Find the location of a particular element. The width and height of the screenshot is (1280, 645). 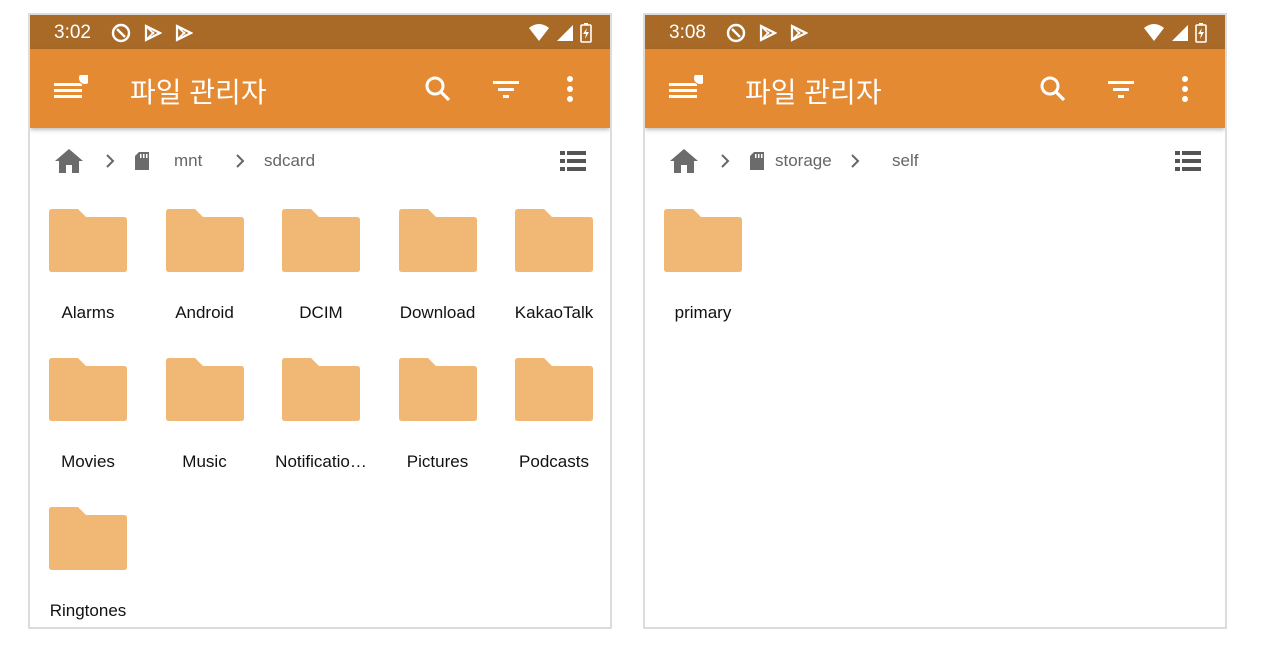

folder-item: KakaoTalk is located at coordinates (553, 277).